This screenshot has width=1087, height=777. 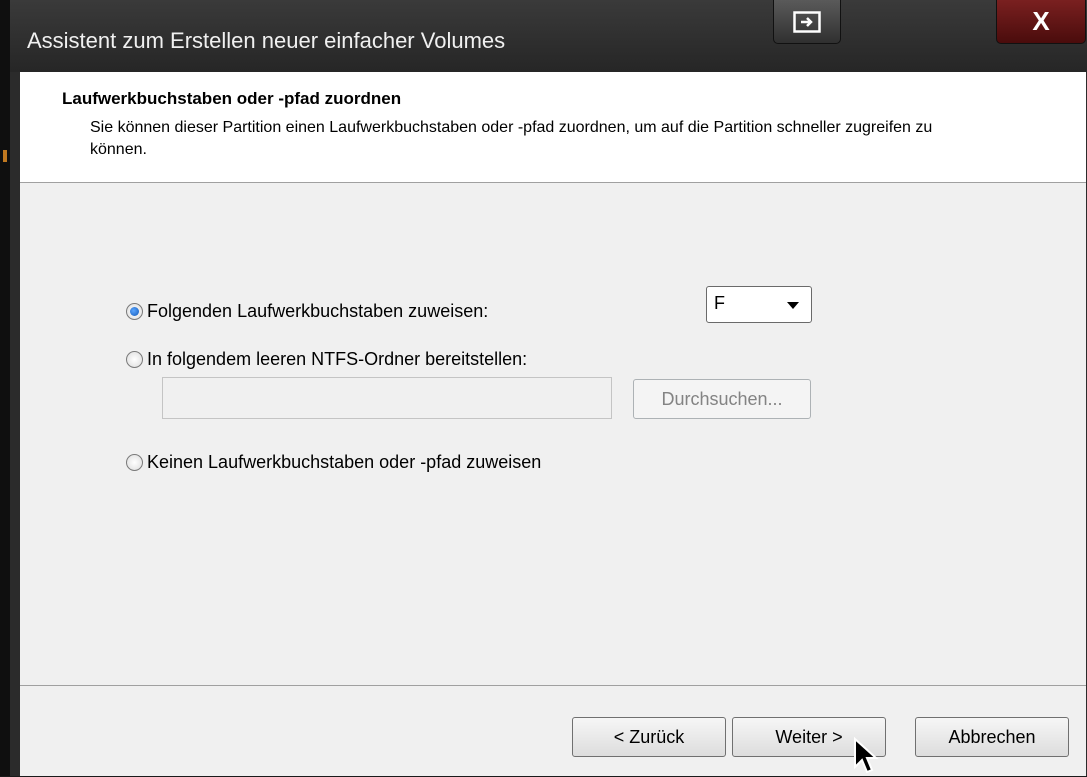 I want to click on close-icon: X, so click(x=1041, y=21).